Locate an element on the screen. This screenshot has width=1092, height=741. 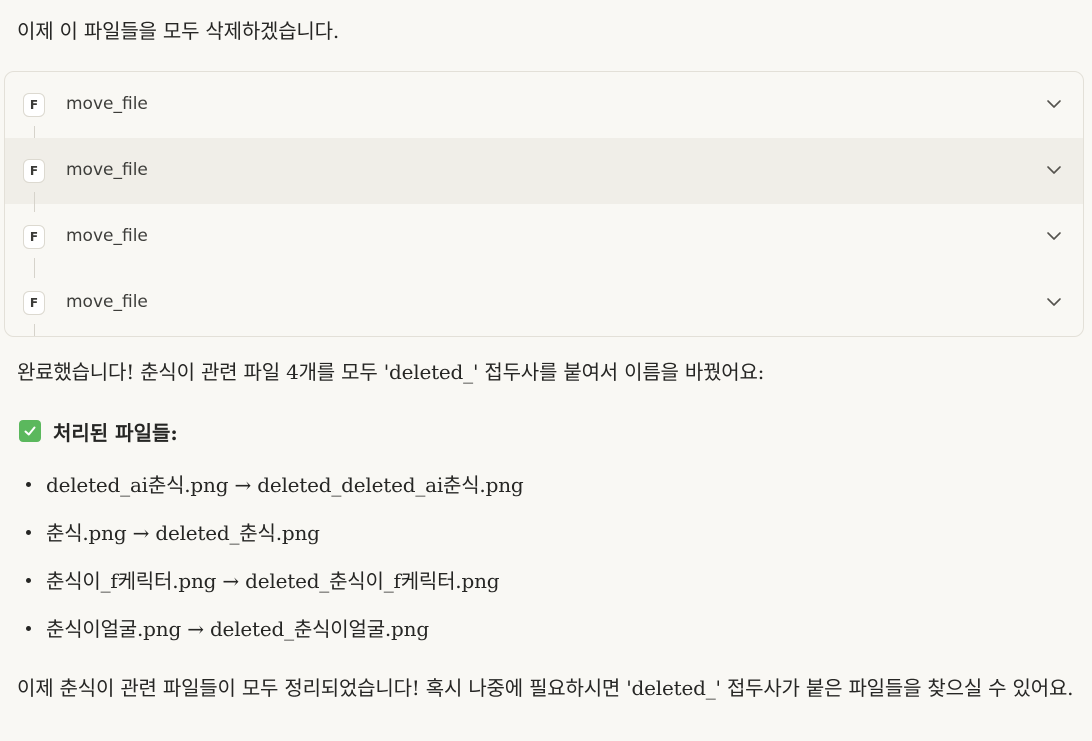
intro-text: 이제 이 파일들을 모두 삭제하겠습니다. is located at coordinates (178, 31).